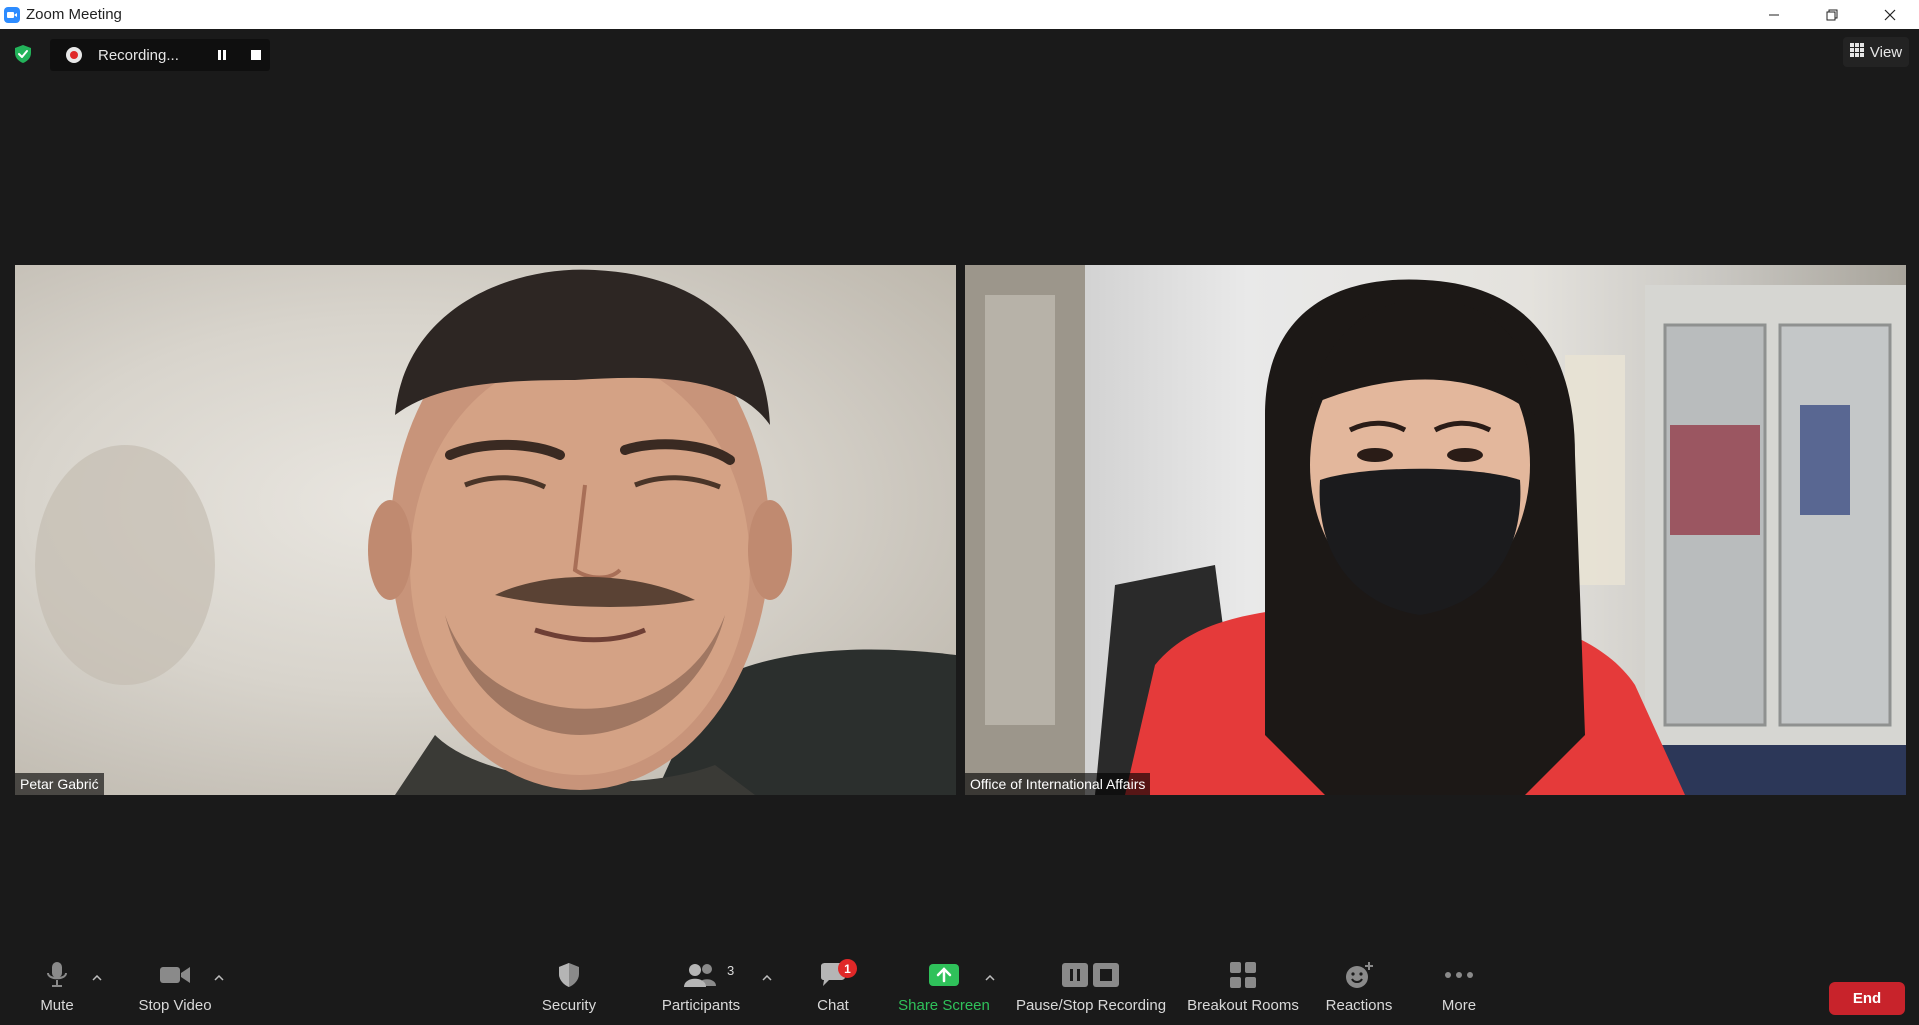  Describe the element at coordinates (731, 970) in the screenshot. I see `participants-count: 3` at that location.